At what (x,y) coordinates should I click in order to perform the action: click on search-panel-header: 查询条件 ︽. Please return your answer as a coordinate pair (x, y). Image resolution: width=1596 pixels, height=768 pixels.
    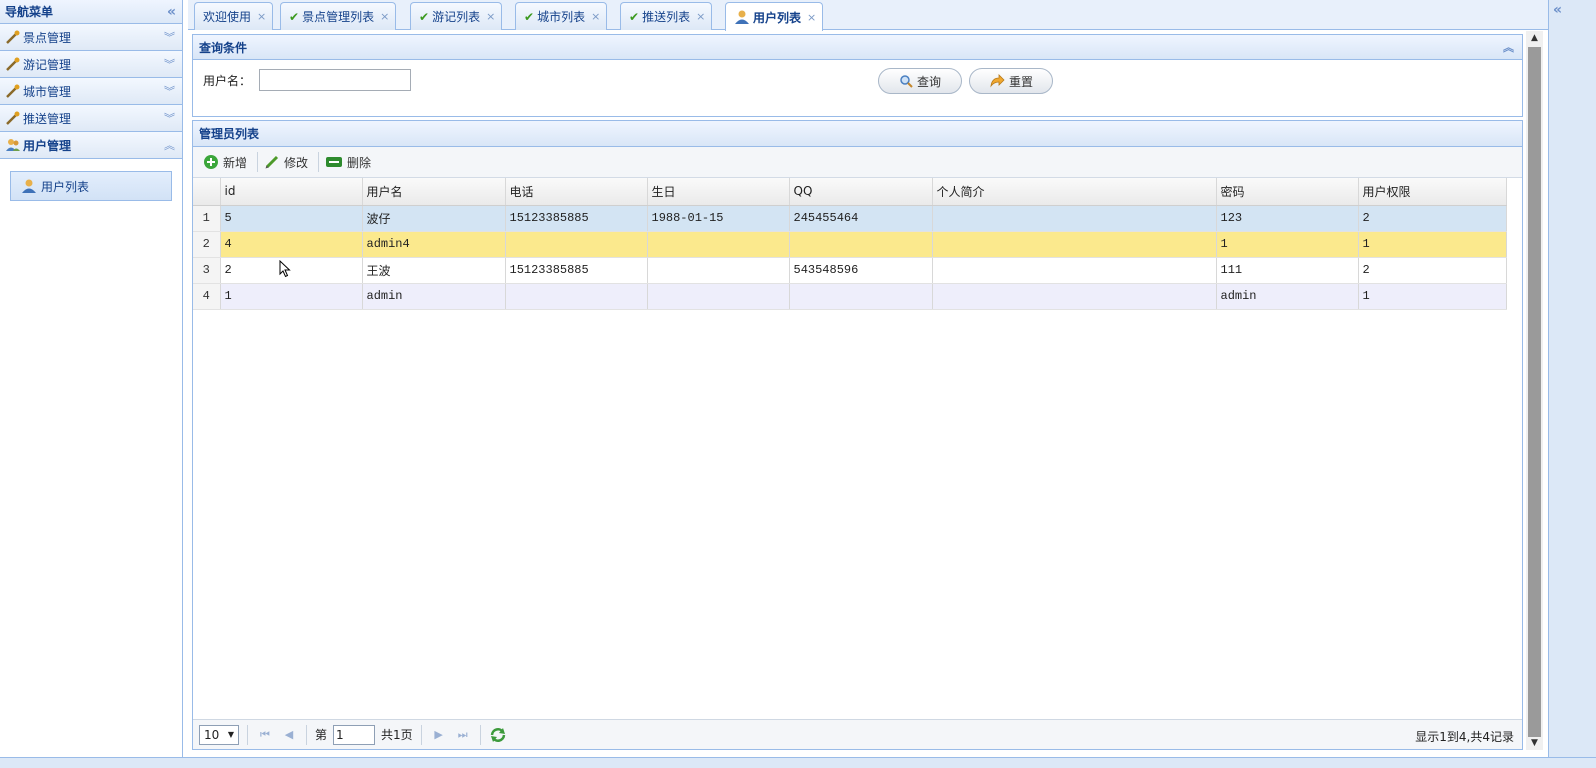
    Looking at the image, I should click on (857, 47).